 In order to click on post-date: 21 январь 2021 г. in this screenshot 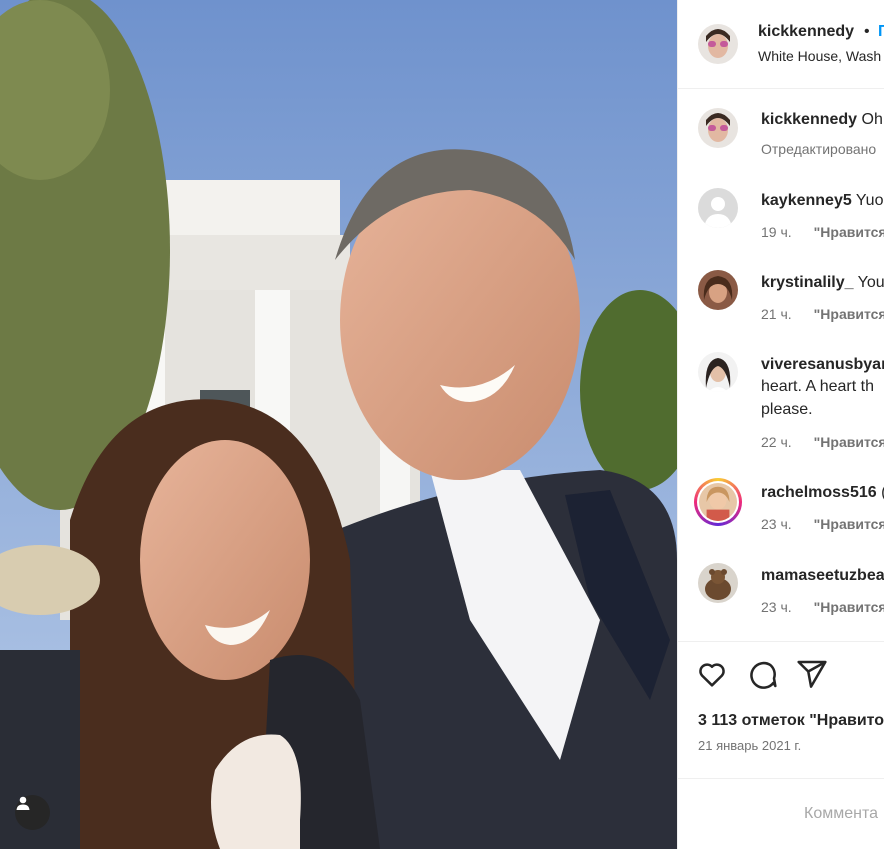, I will do `click(749, 745)`.